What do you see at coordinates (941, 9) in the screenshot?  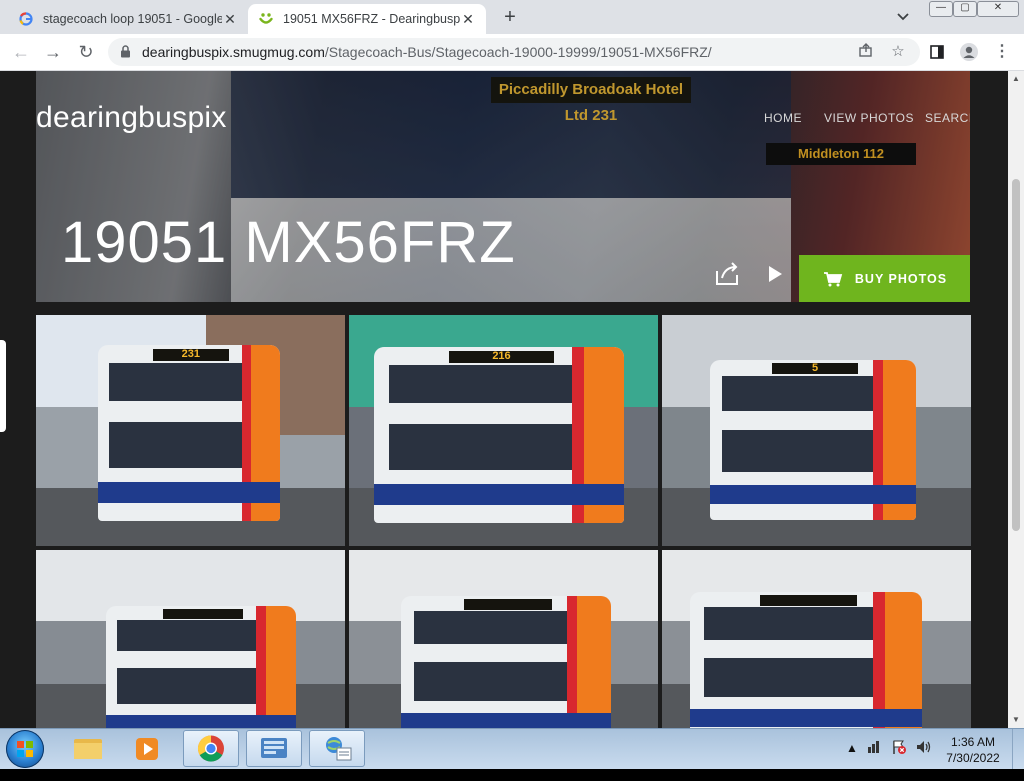 I see `minimize-button: —` at bounding box center [941, 9].